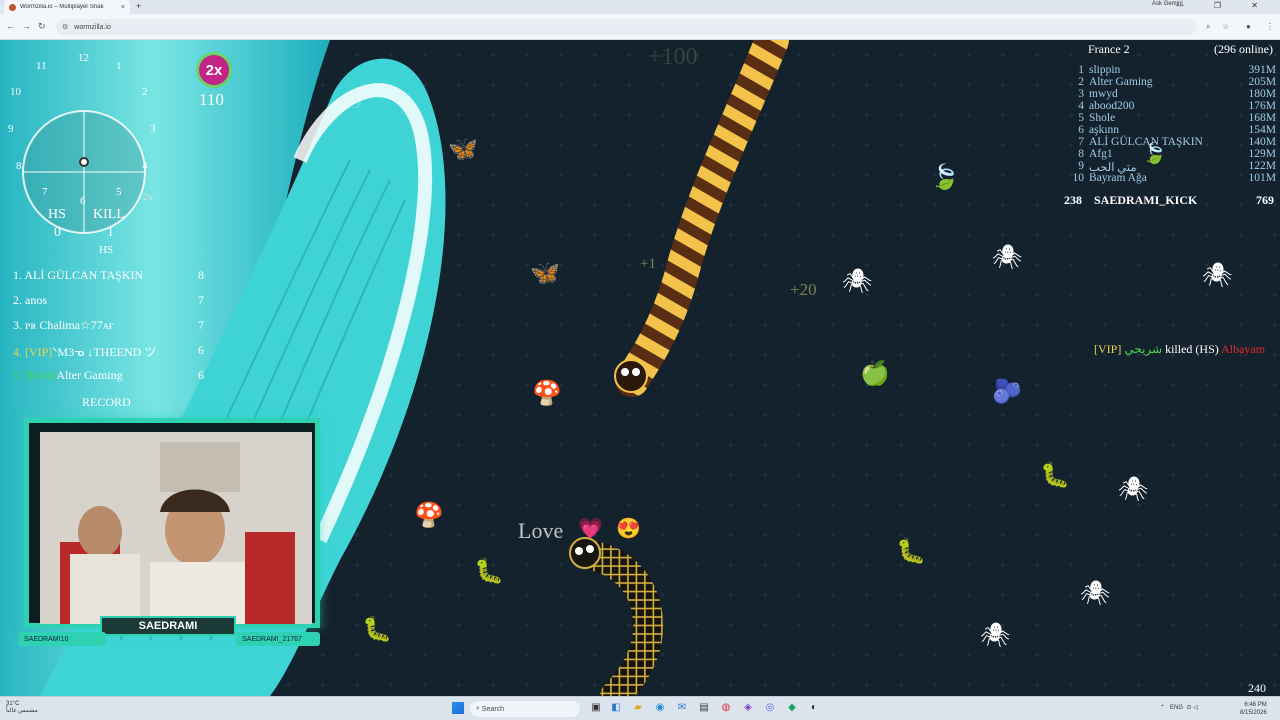  What do you see at coordinates (1262, 166) in the screenshot?
I see `lb-score: 122M` at bounding box center [1262, 166].